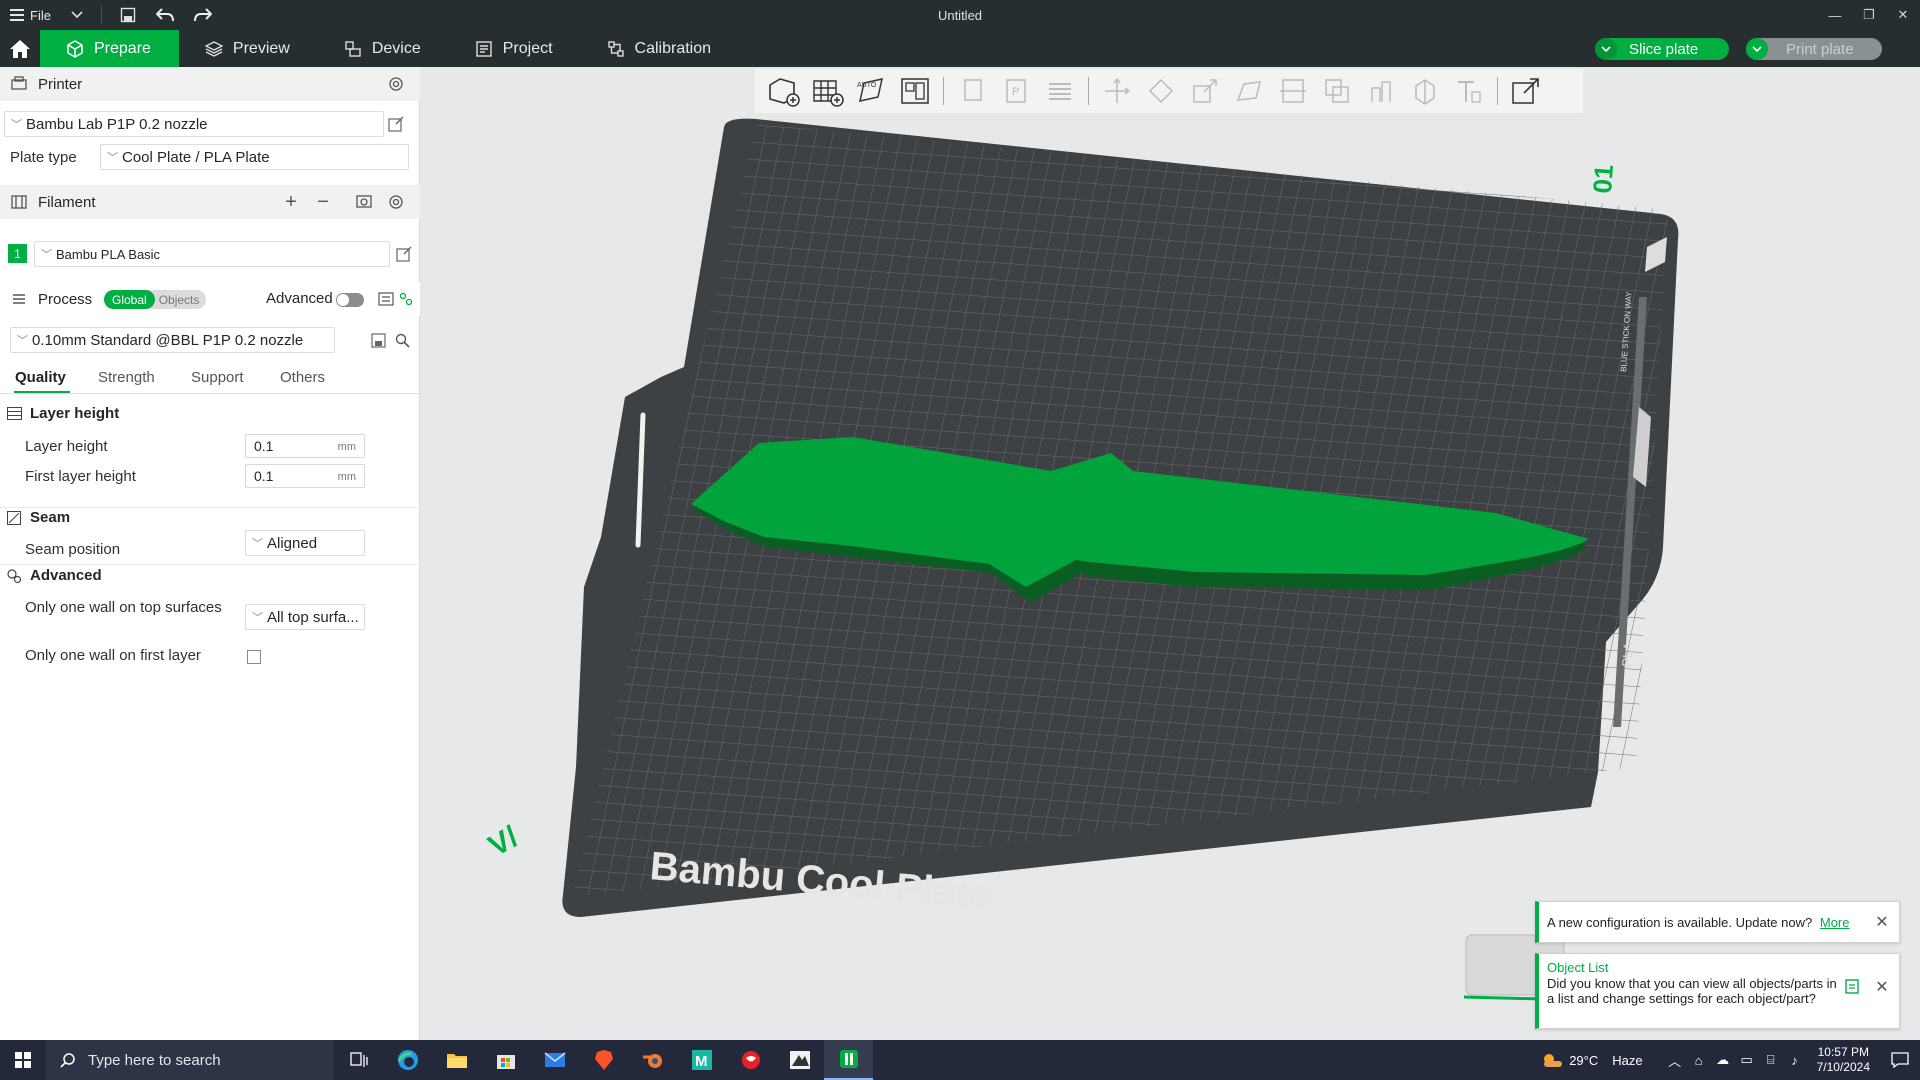 The height and width of the screenshot is (1080, 1920). I want to click on tab-quality: Quality, so click(40, 377).